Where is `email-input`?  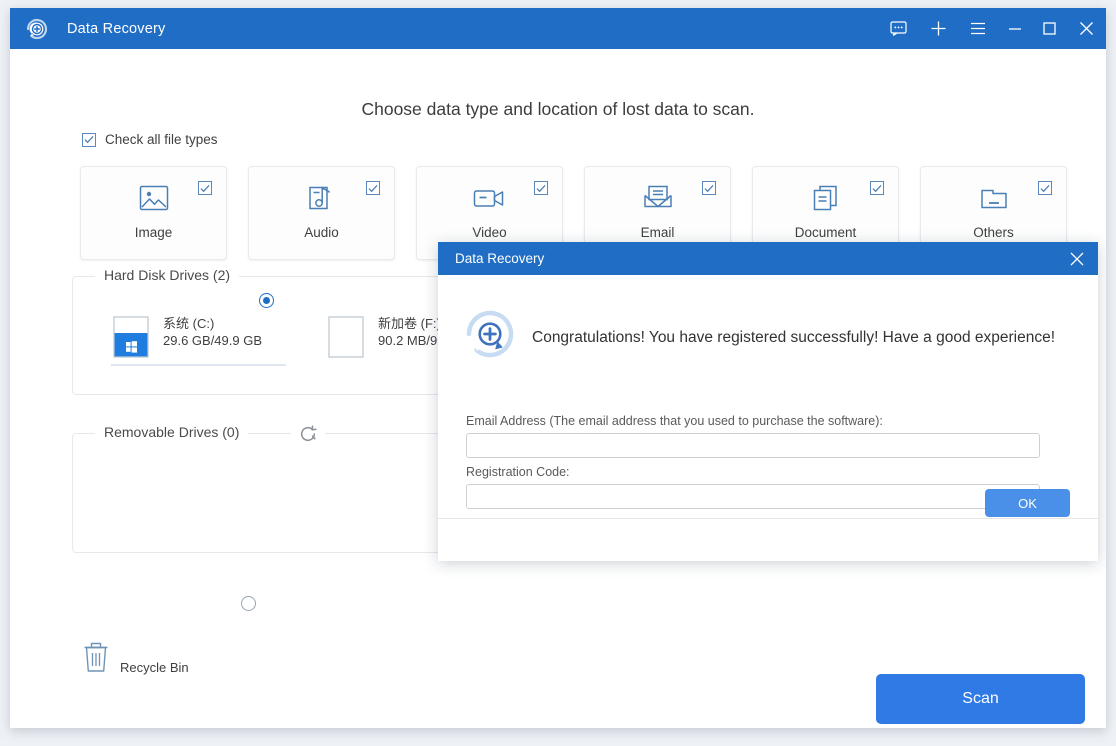 email-input is located at coordinates (753, 445).